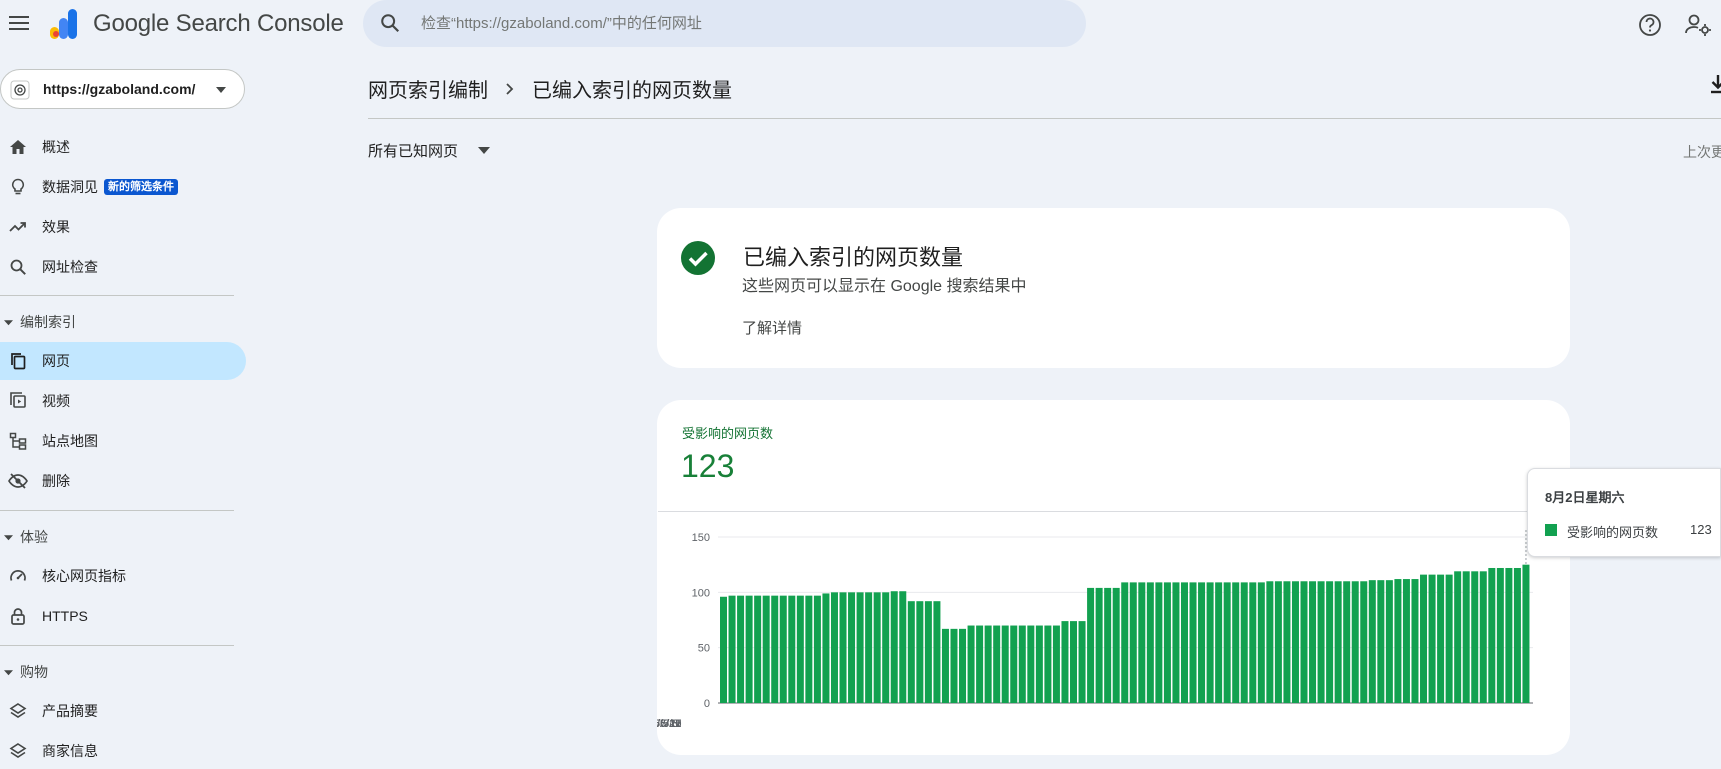 The image size is (1721, 769). Describe the element at coordinates (70, 751) in the screenshot. I see `sidebar-item-label: 商家信息` at that location.